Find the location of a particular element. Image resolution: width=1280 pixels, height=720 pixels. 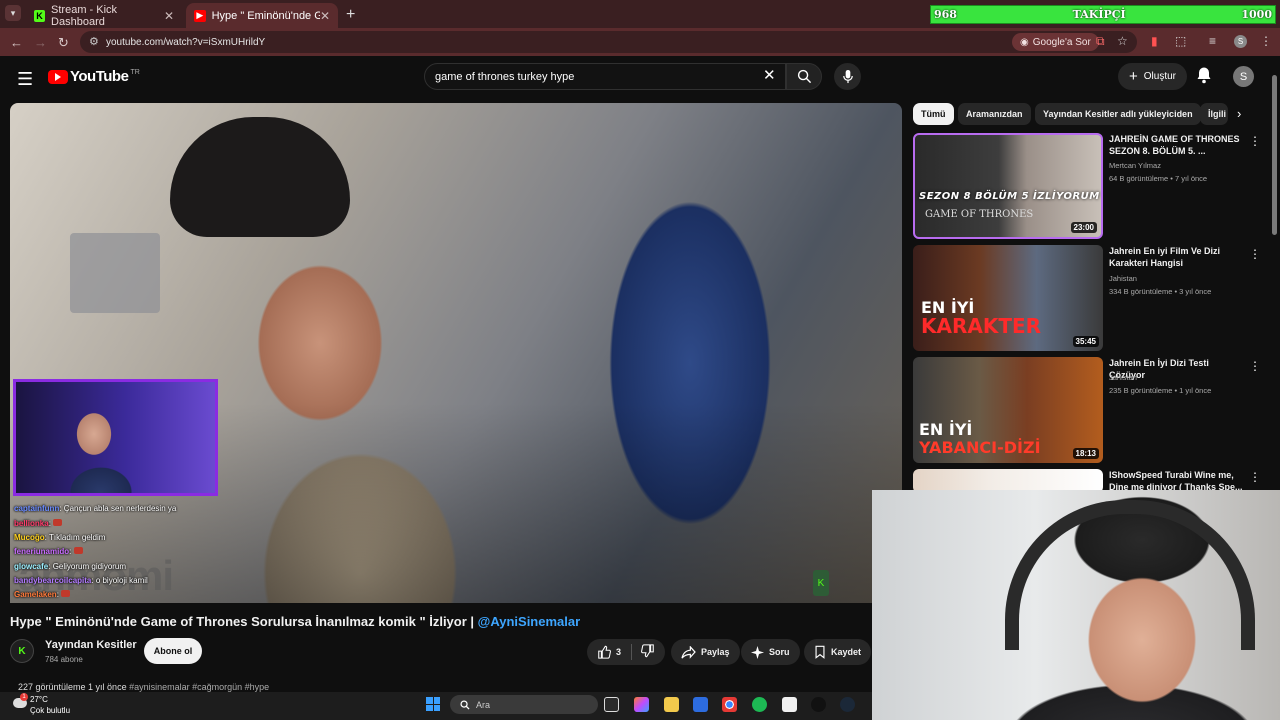

youtube-logo: YouTube TR is located at coordinates (94, 76).